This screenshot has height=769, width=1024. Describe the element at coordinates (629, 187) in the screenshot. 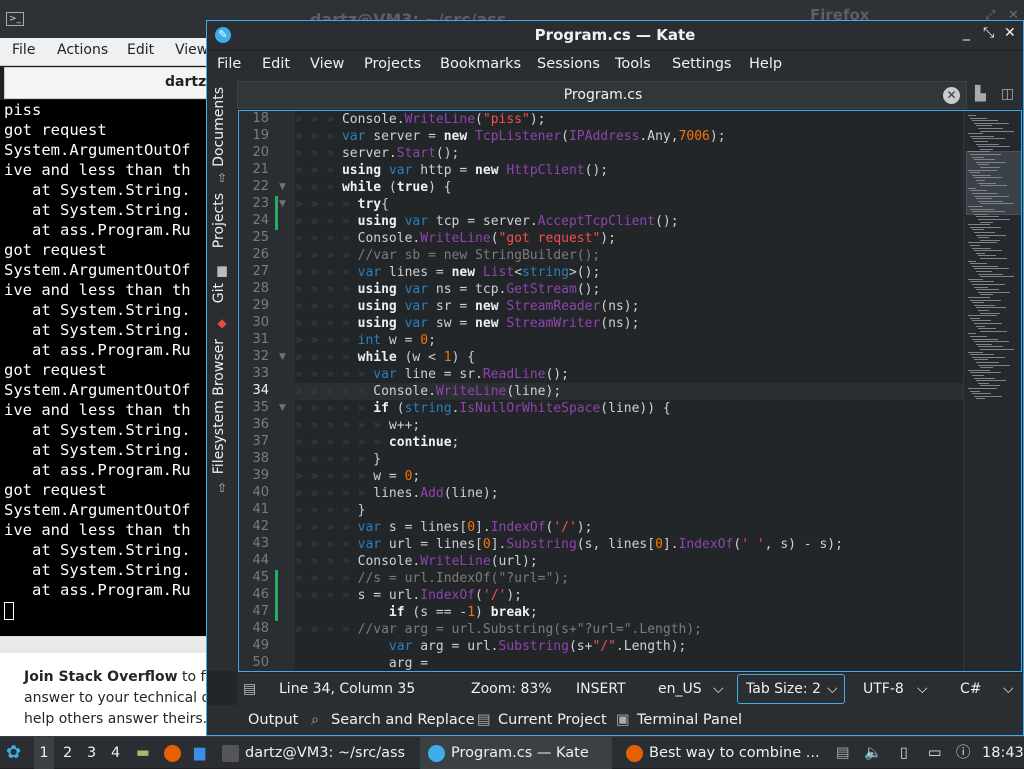

I see `code-line: » » » while (true) {` at that location.